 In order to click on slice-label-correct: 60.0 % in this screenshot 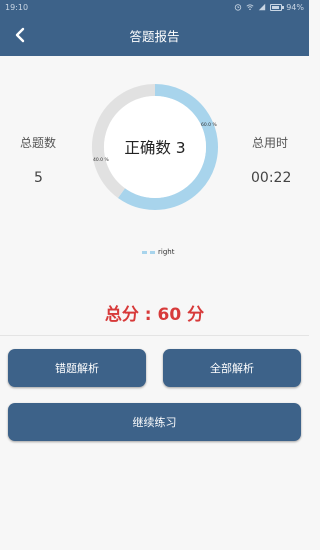, I will do `click(209, 125)`.